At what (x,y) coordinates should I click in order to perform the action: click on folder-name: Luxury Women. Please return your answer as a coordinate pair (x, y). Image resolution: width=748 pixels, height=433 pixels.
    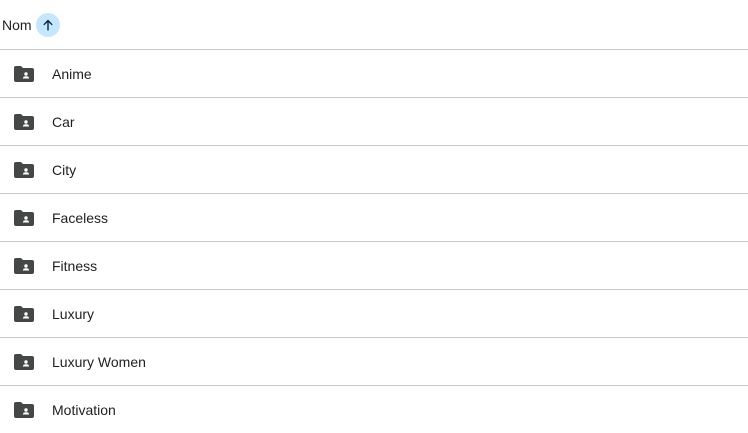
    Looking at the image, I should click on (99, 361).